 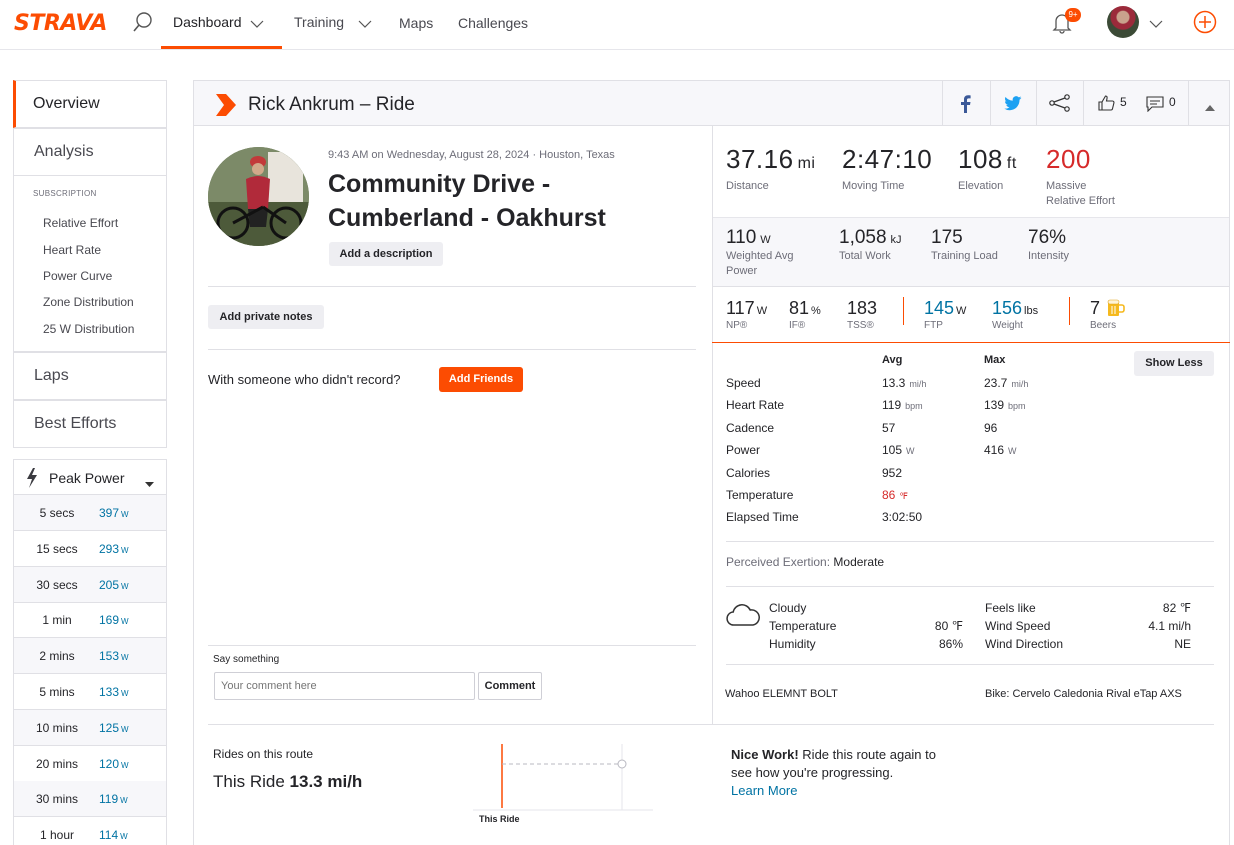 I want to click on peak-power-header: Peak Power, so click(x=90, y=477).